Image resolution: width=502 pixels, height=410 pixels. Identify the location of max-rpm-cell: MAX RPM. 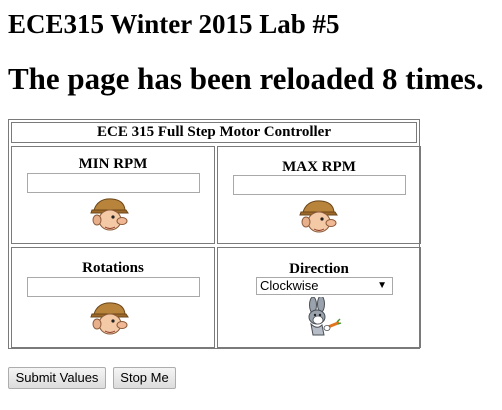
(319, 195).